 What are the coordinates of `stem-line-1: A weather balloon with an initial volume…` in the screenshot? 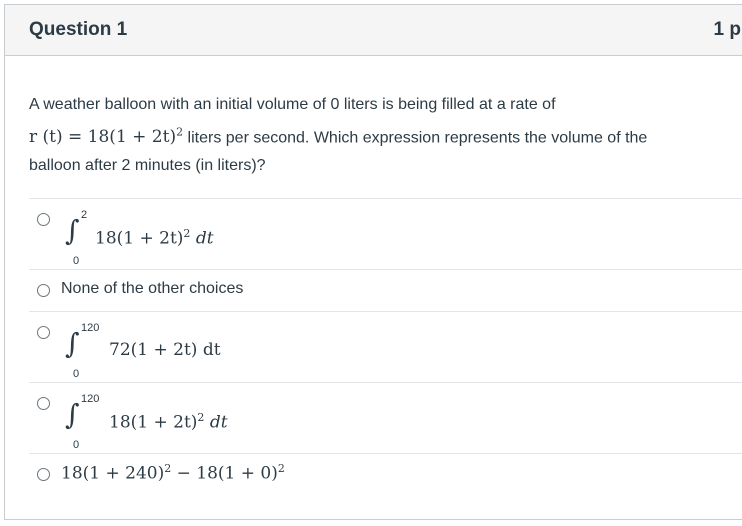 It's located at (292, 104).